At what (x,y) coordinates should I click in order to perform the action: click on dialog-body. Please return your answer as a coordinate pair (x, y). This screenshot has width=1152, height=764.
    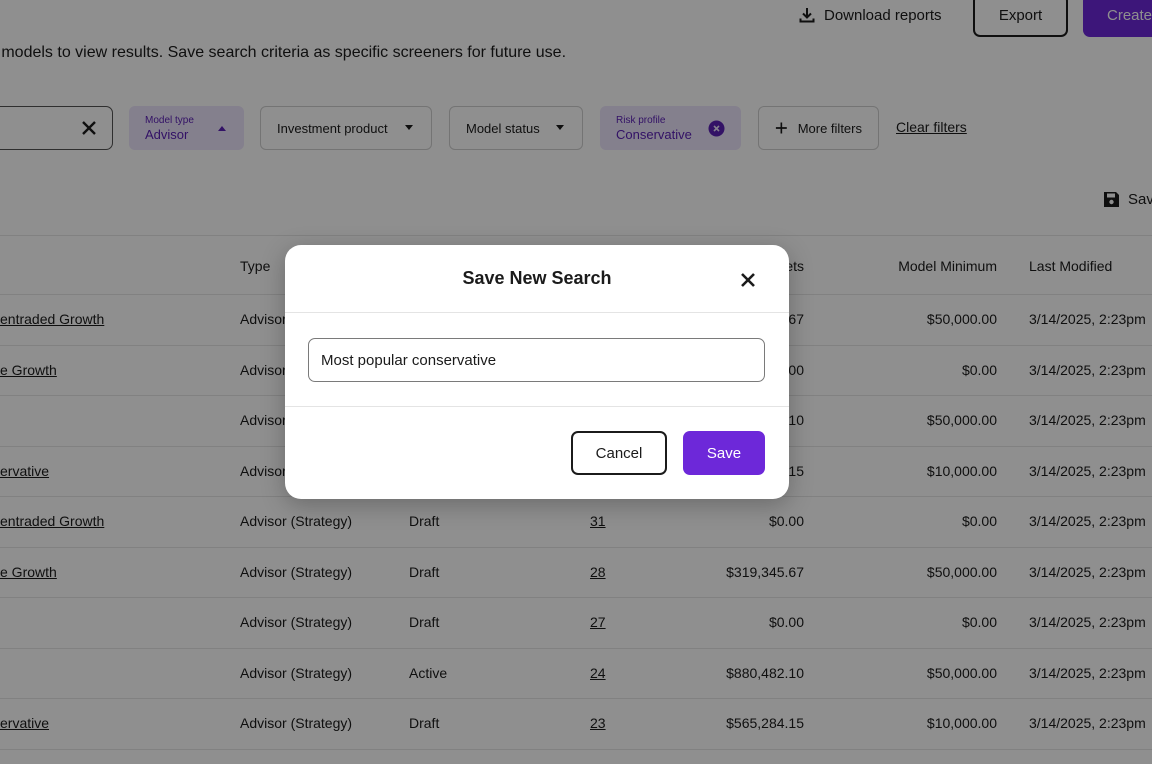
    Looking at the image, I should click on (537, 360).